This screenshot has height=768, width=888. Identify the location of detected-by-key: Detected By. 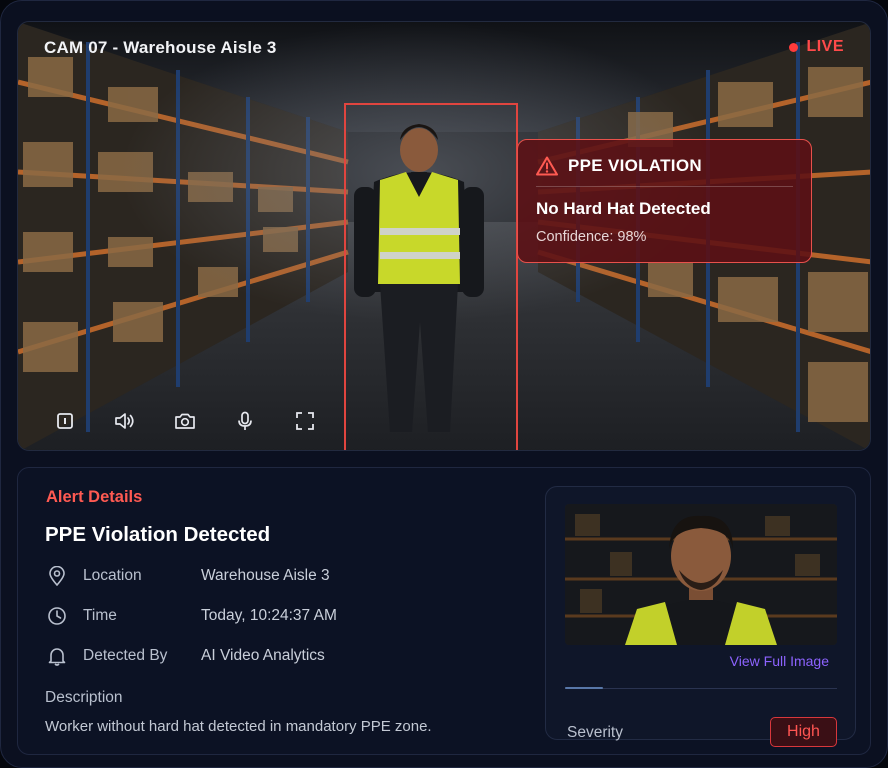
(125, 655).